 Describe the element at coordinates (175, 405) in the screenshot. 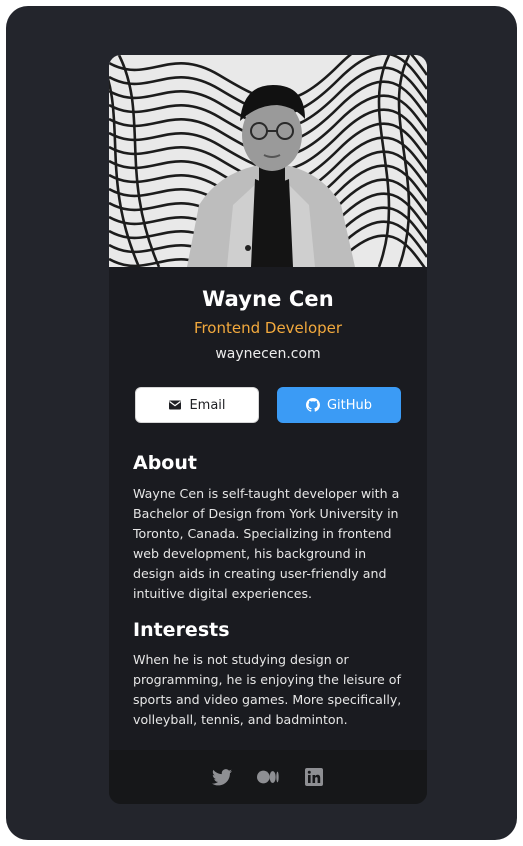

I see `envelope-icon` at that location.